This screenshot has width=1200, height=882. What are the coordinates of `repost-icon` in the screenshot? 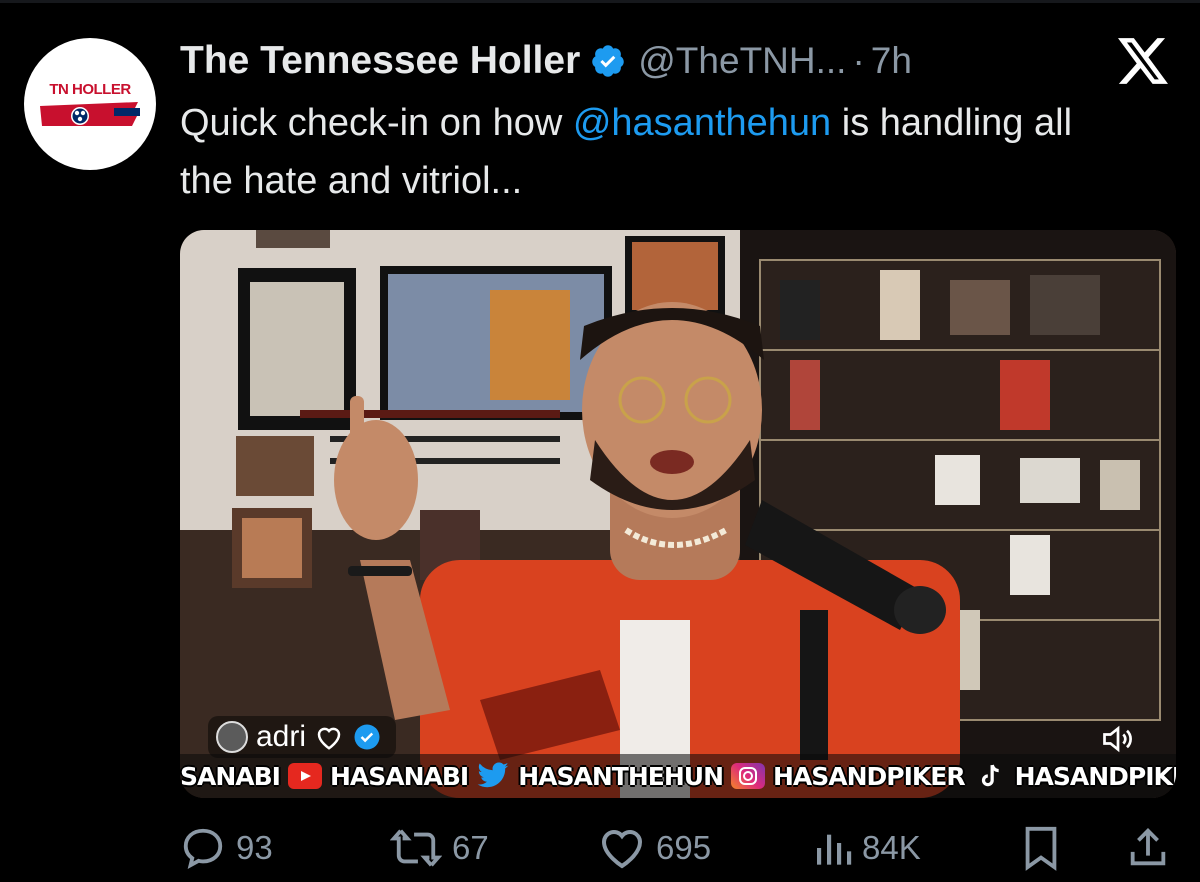 It's located at (416, 848).